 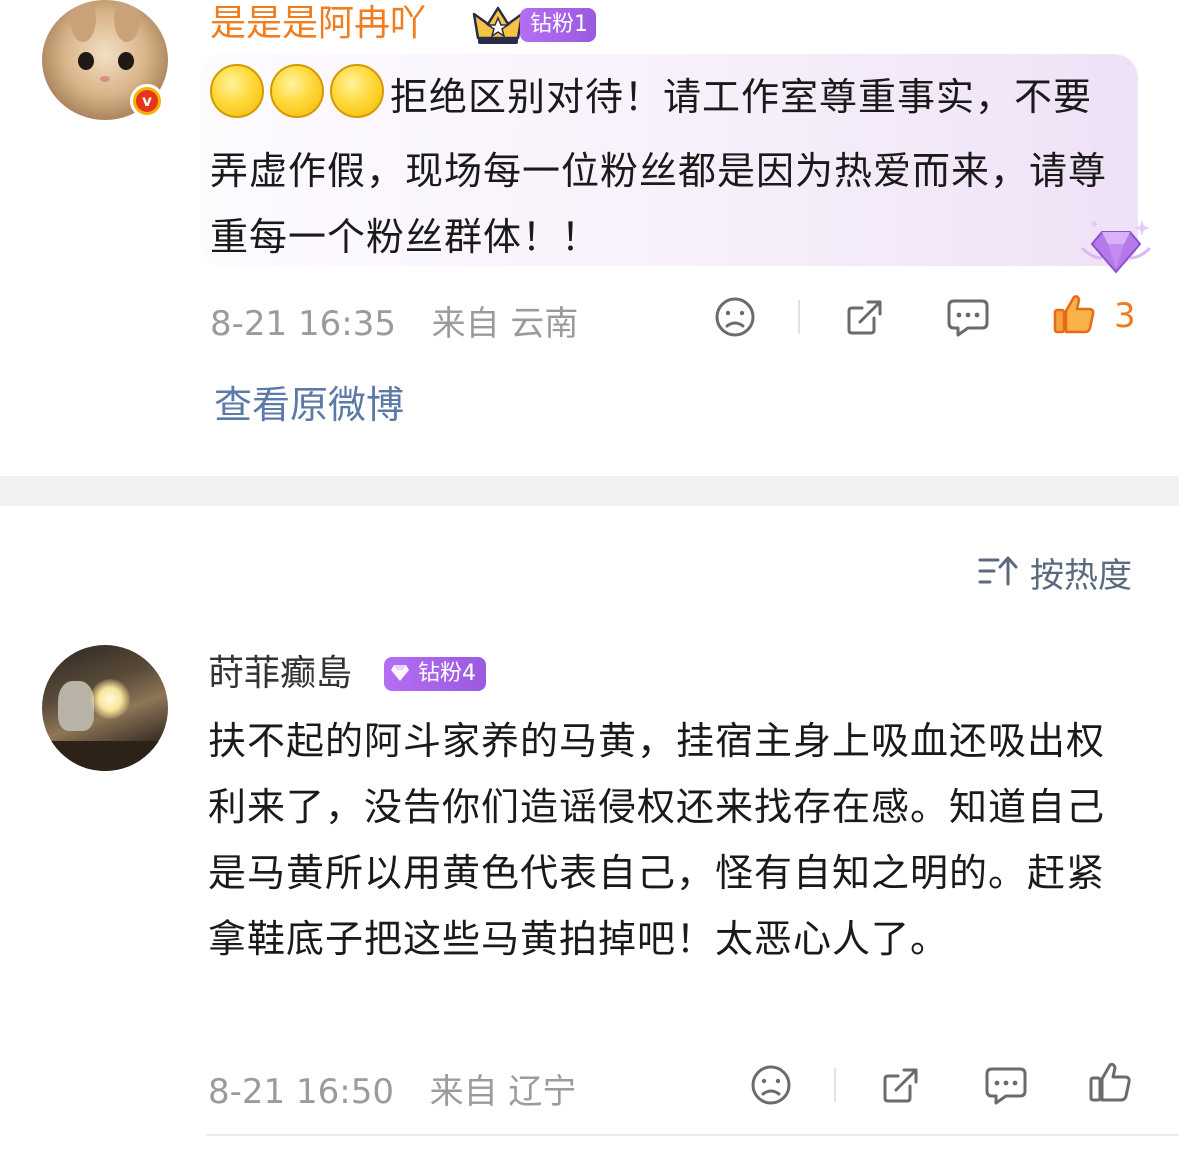 I want to click on like-count: 3, so click(x=1125, y=316).